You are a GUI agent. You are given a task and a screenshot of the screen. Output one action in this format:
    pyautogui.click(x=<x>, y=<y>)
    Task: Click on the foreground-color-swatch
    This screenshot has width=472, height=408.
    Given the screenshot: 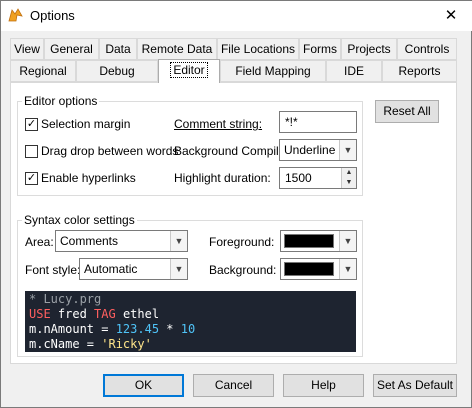 What is the action you would take?
    pyautogui.click(x=309, y=241)
    